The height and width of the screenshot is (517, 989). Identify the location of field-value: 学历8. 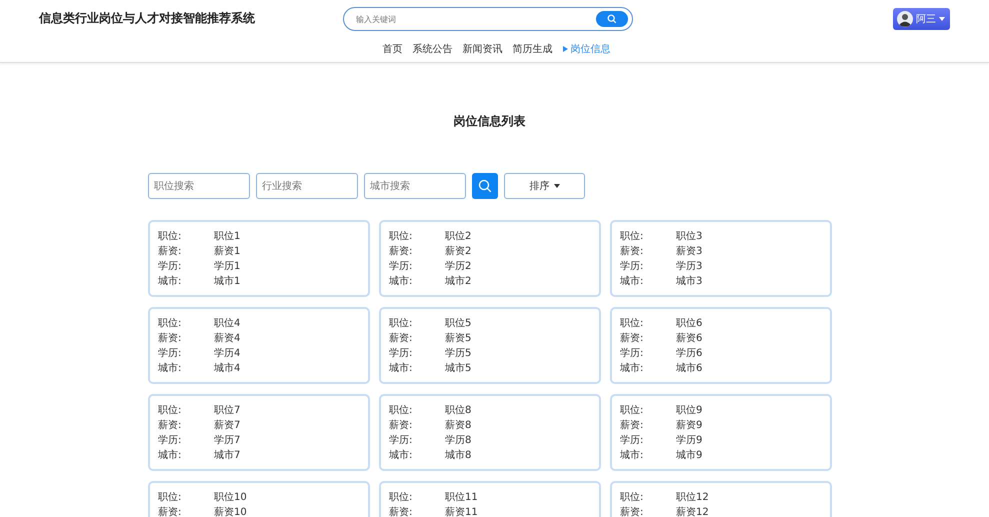
(458, 441).